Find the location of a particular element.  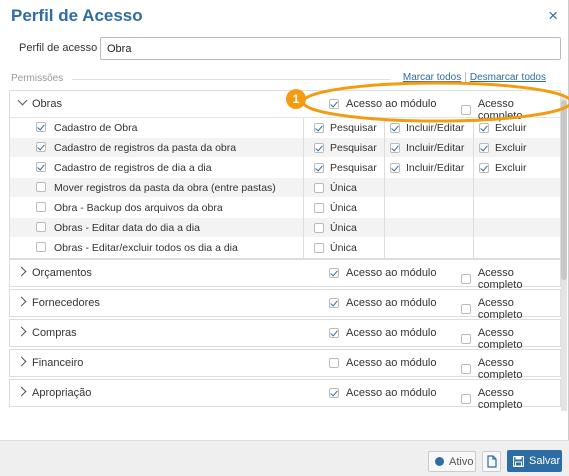

callout-badge: 1 is located at coordinates (296, 99).